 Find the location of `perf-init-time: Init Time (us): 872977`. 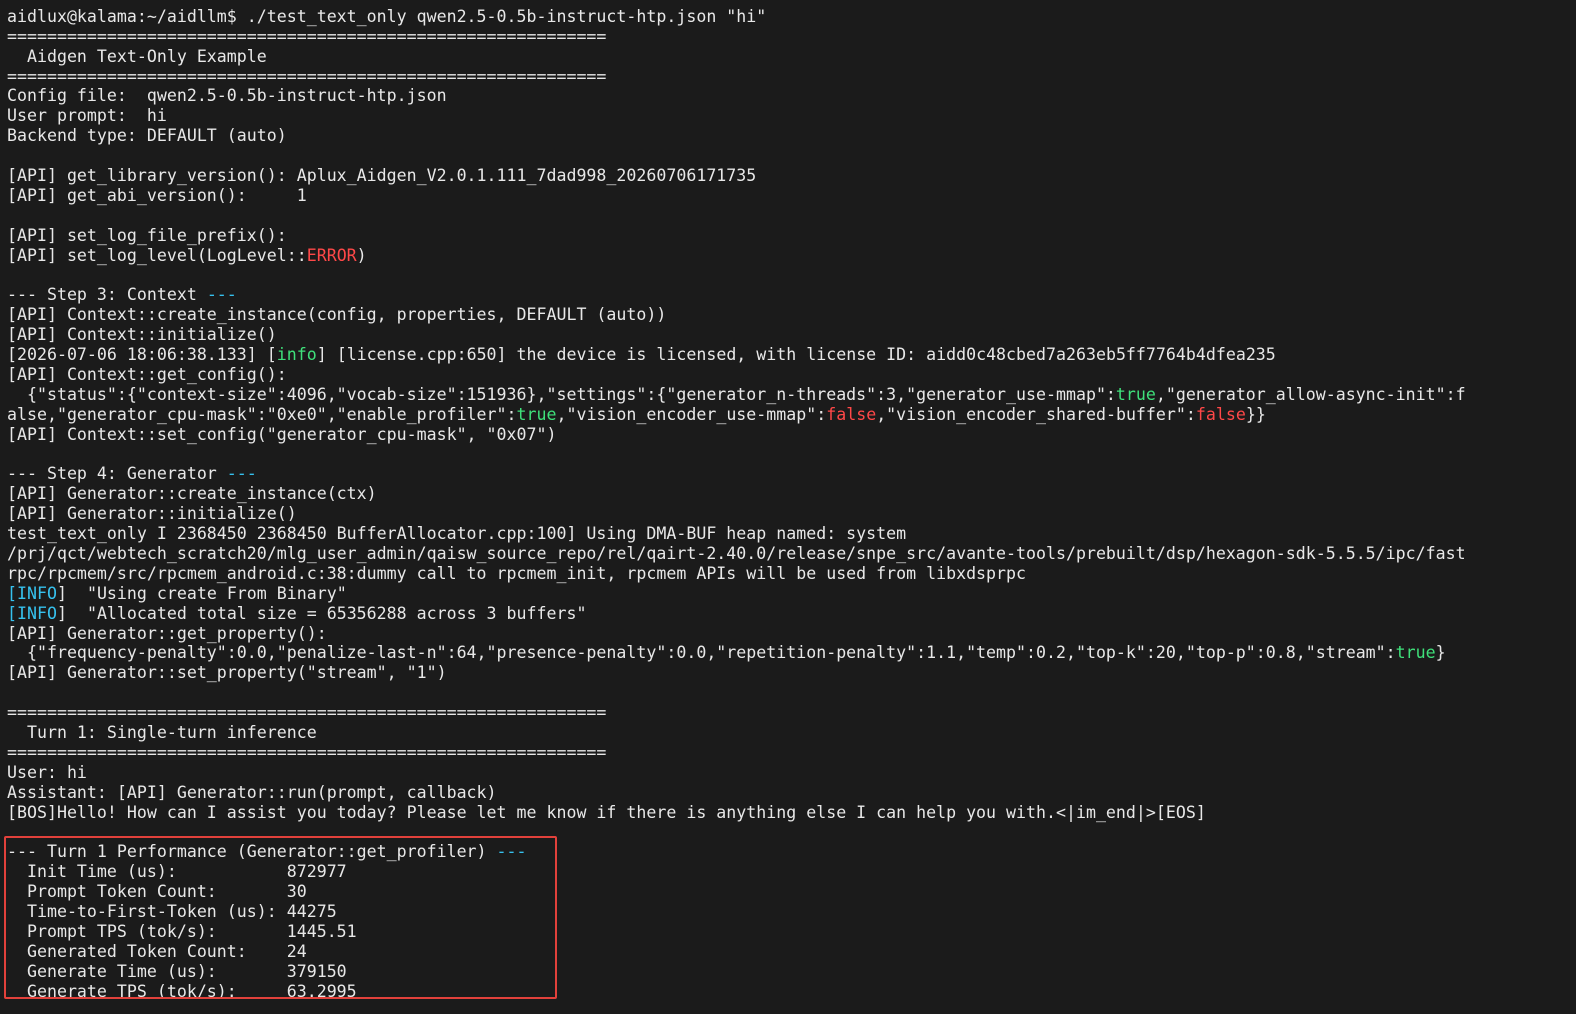

perf-init-time: Init Time (us): 872977 is located at coordinates (177, 872).